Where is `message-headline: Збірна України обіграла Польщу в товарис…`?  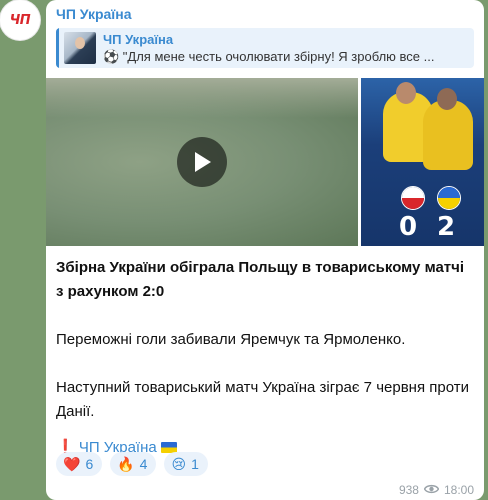
message-headline: Збірна України обіграла Польщу в товарис… is located at coordinates (260, 279).